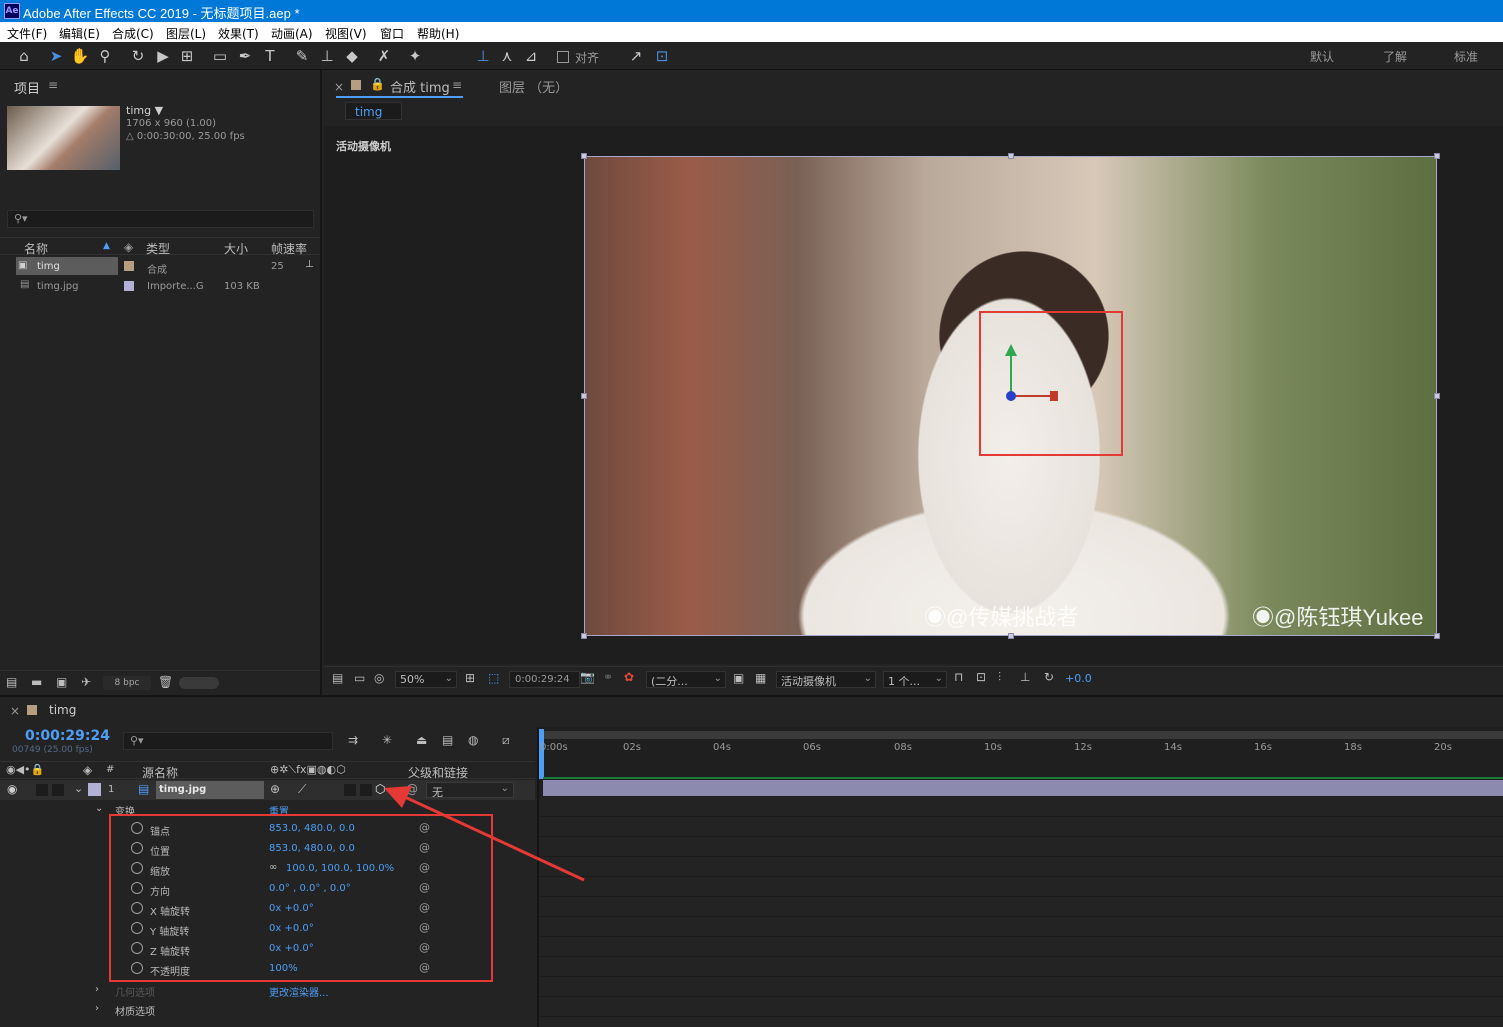 The height and width of the screenshot is (1027, 1503). What do you see at coordinates (27, 33) in the screenshot?
I see `menu-file: 文件(F)` at bounding box center [27, 33].